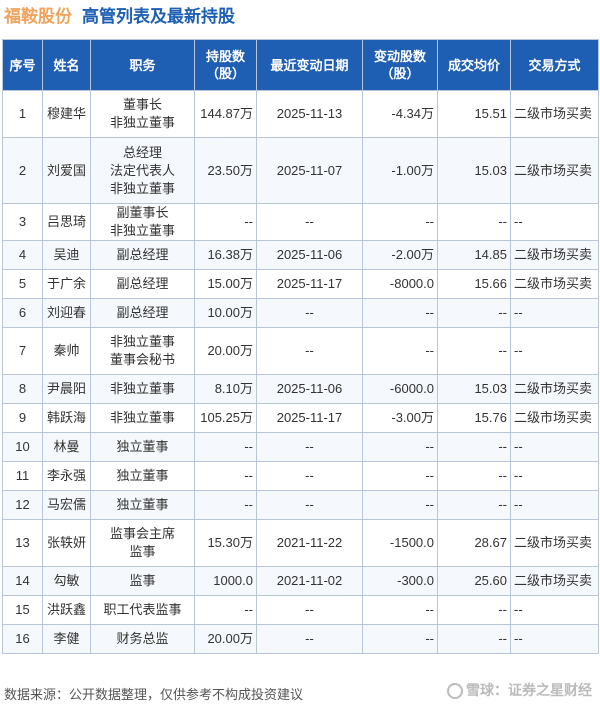  What do you see at coordinates (66, 255) in the screenshot?
I see `cell-name: 吴迪` at bounding box center [66, 255].